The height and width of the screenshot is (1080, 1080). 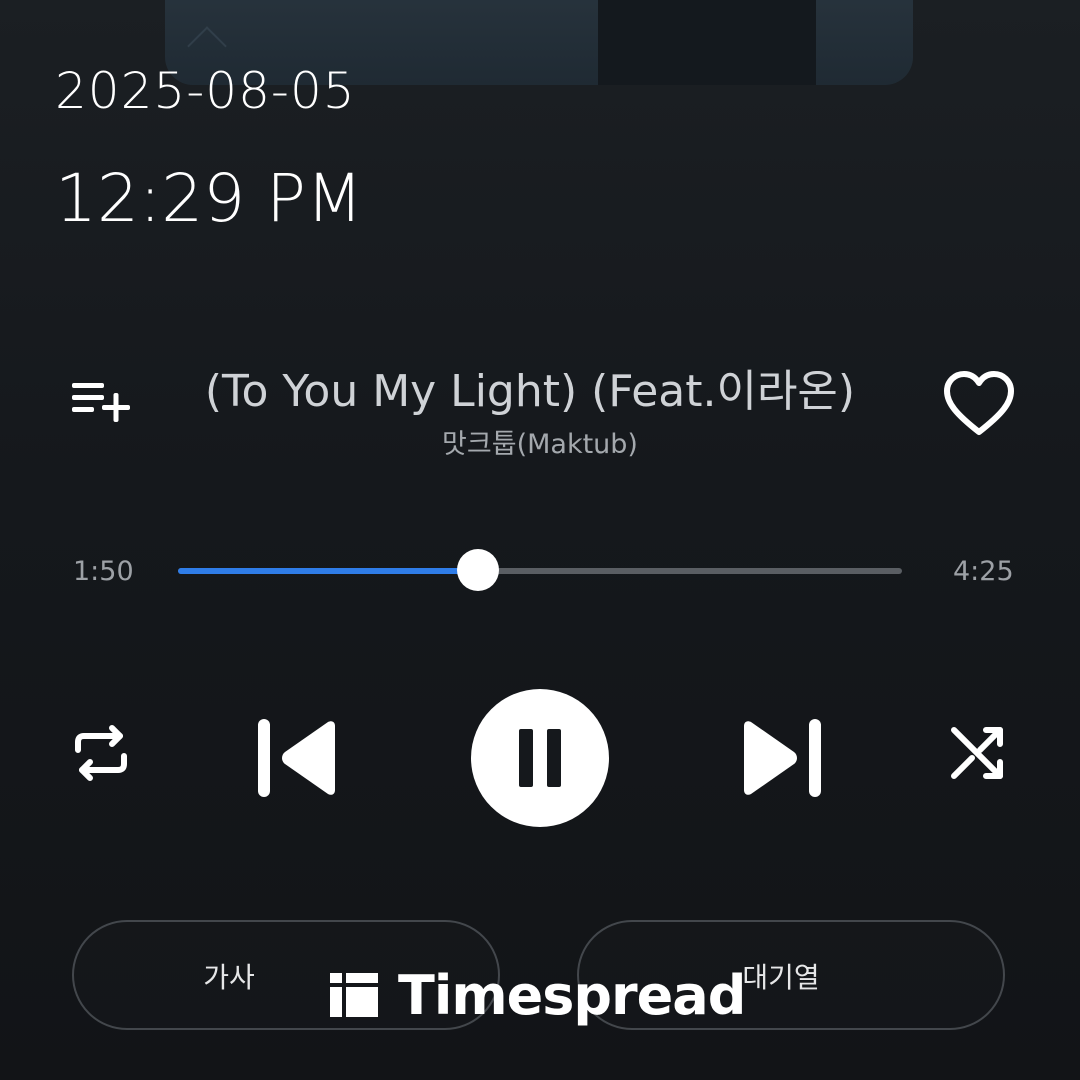 I want to click on status-date: 2025-08-05, so click(x=205, y=91).